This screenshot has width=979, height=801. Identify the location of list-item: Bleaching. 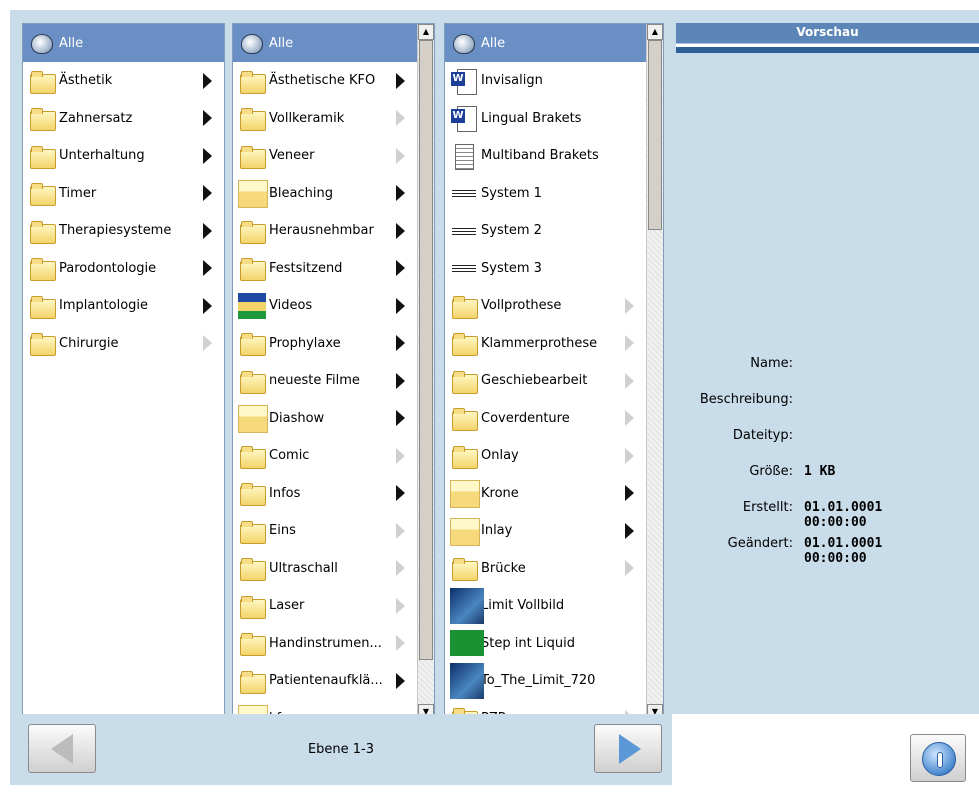
(325, 194).